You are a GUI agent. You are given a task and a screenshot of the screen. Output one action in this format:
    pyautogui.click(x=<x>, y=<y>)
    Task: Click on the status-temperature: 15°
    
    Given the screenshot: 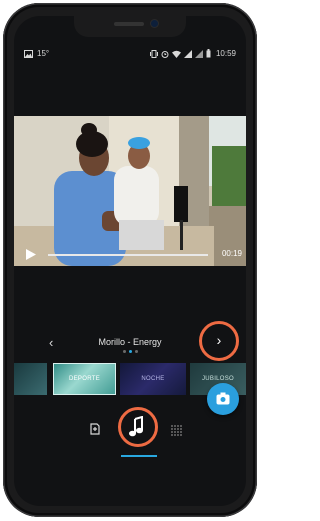 What is the action you would take?
    pyautogui.click(x=43, y=53)
    